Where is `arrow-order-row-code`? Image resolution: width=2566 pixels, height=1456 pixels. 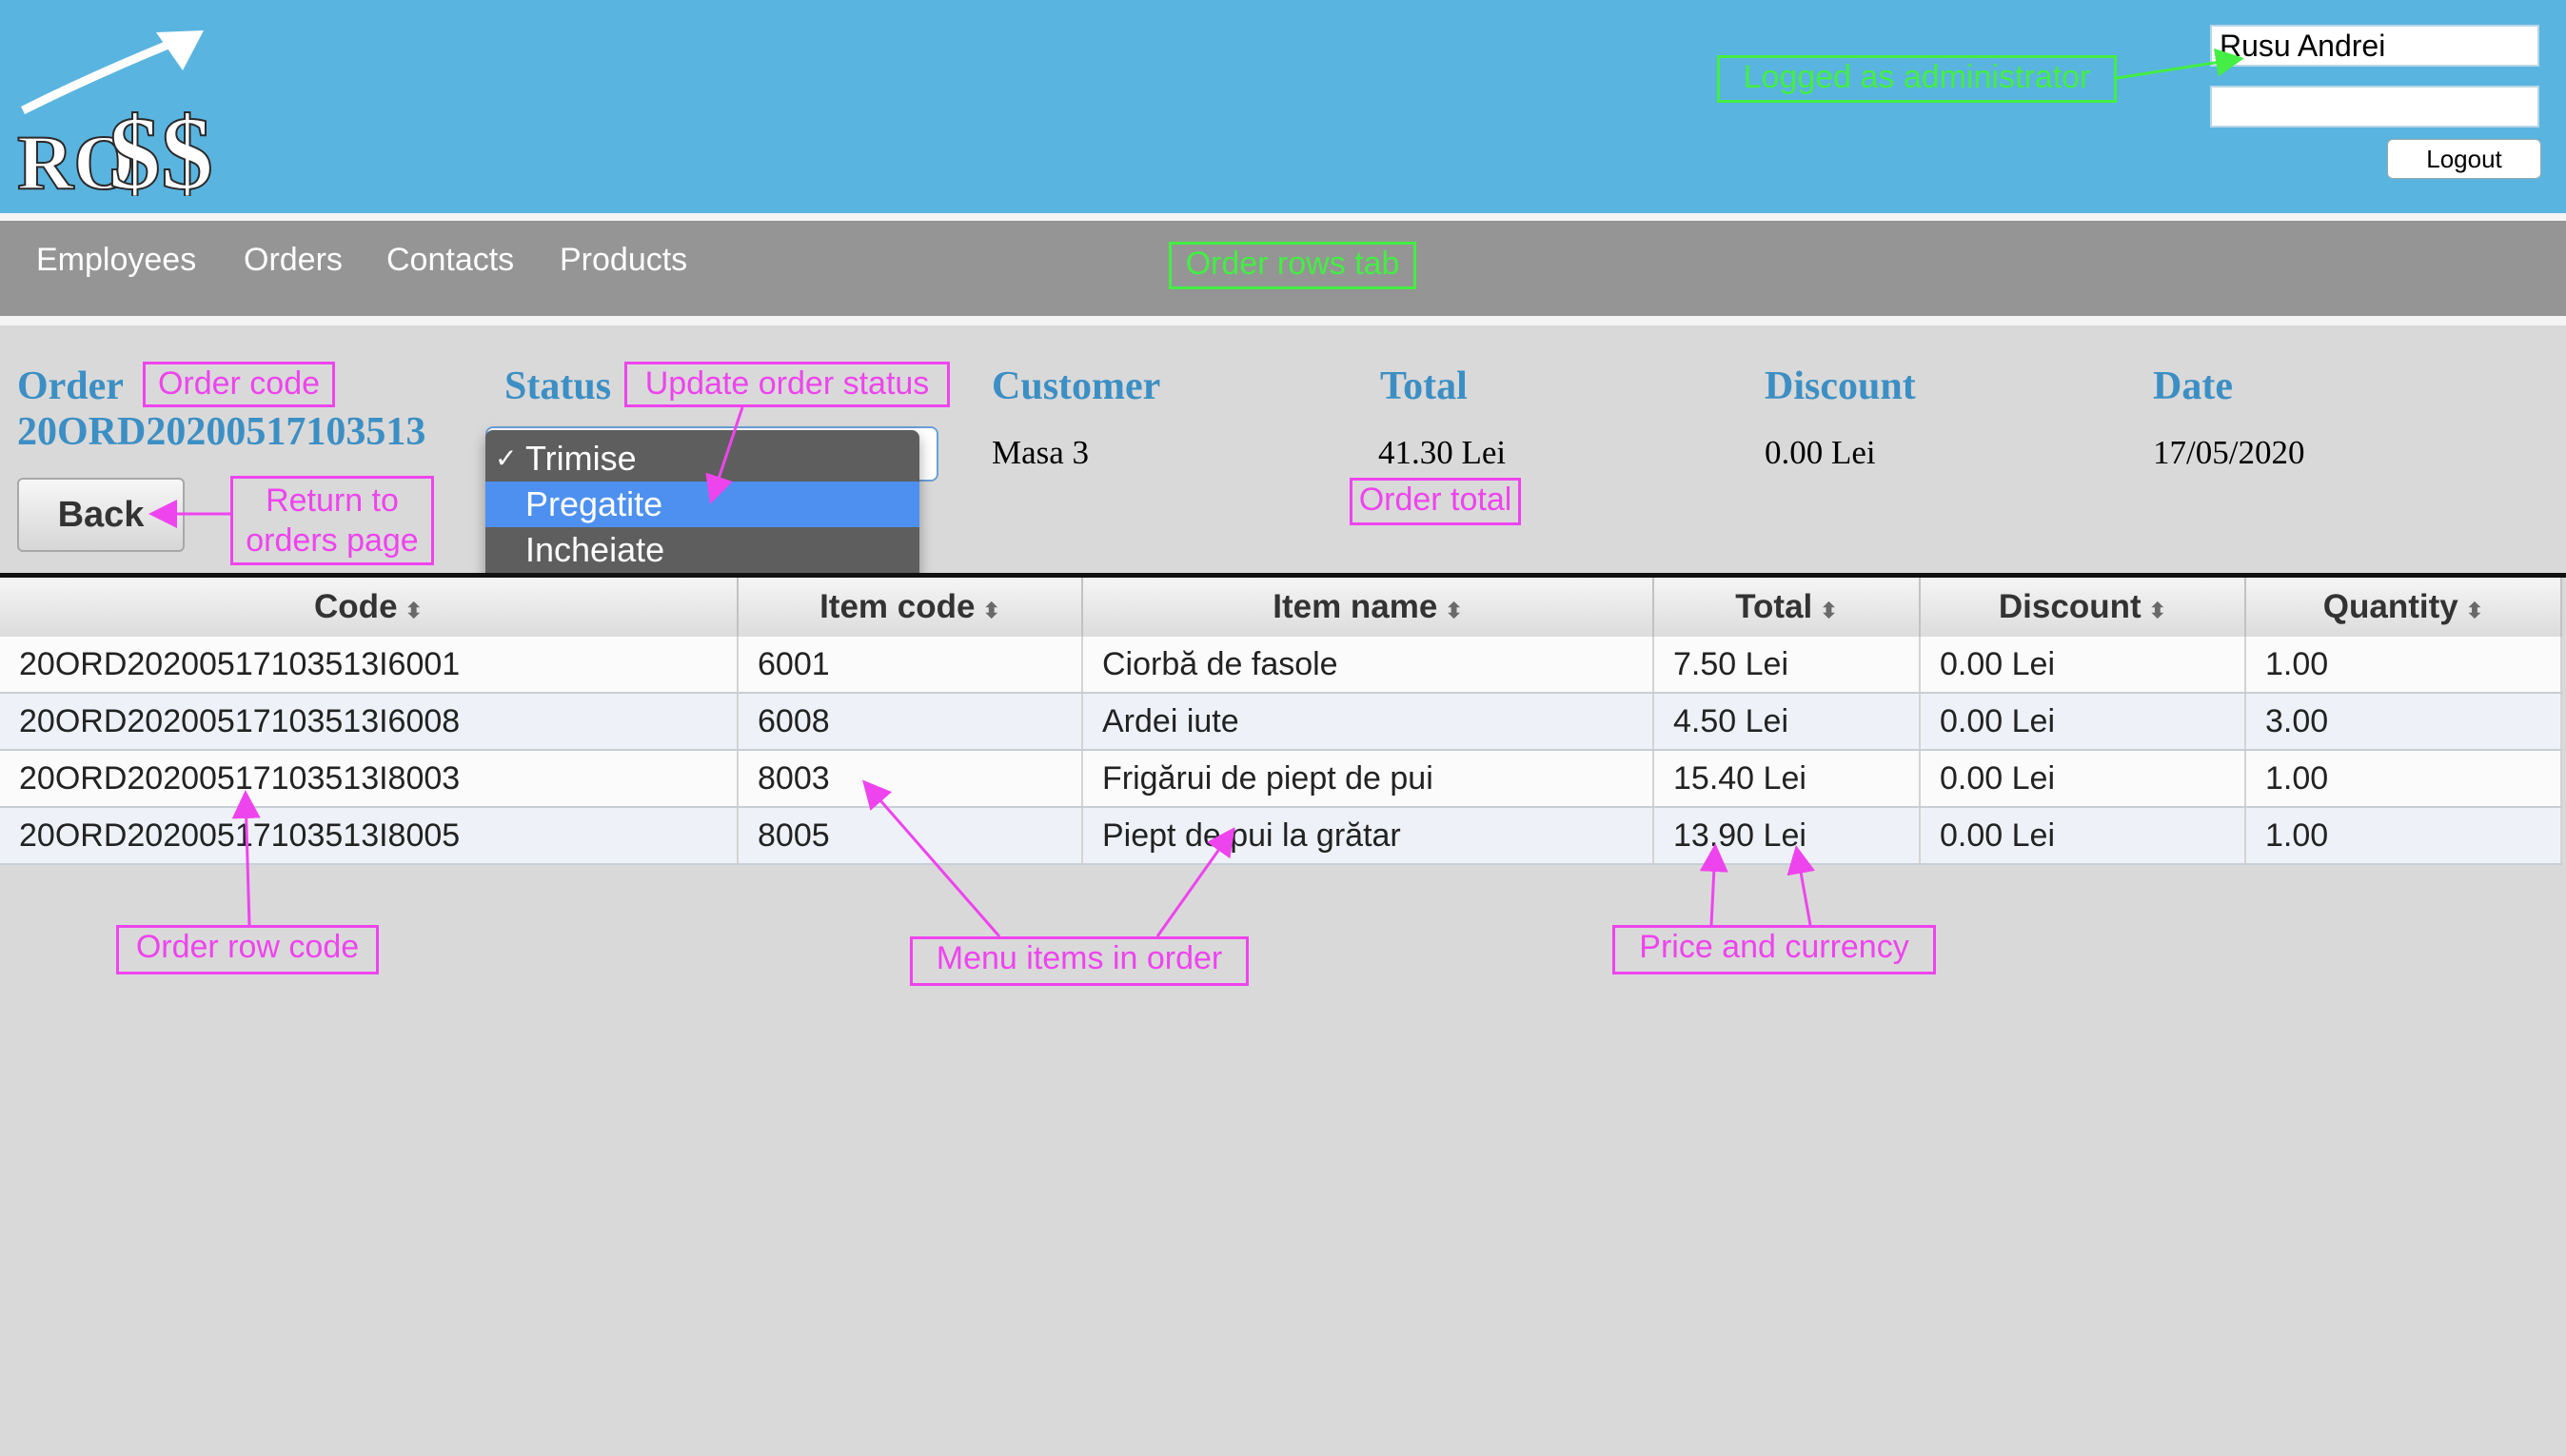
arrow-order-row-code is located at coordinates (246, 858).